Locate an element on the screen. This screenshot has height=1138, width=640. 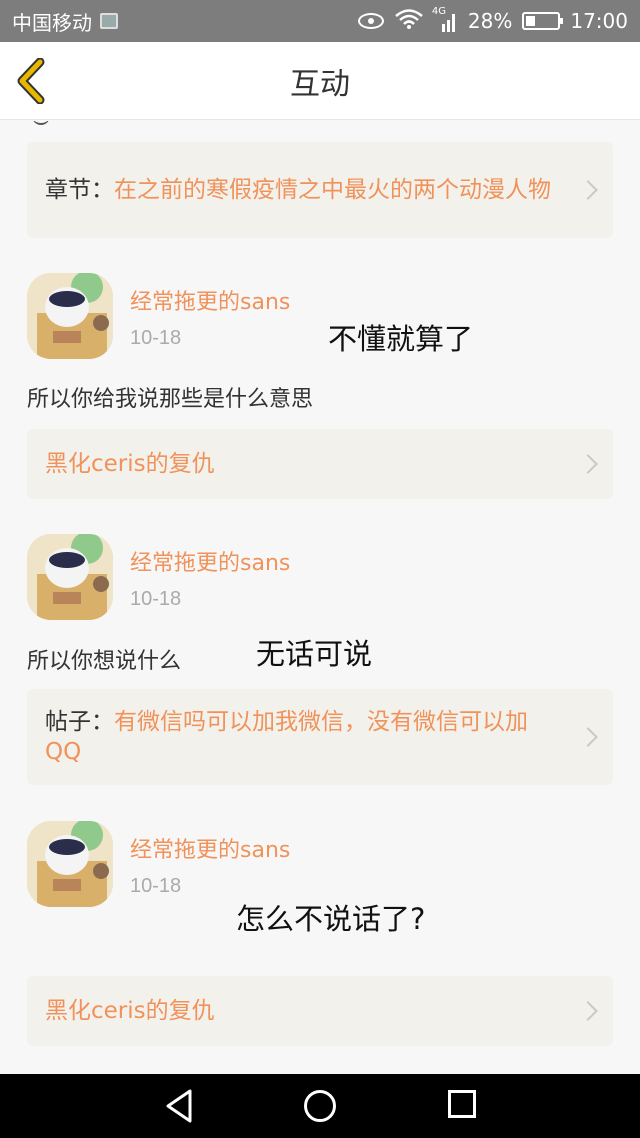
comment-text: 所以你给我说那些是什么意思 is located at coordinates (170, 399).